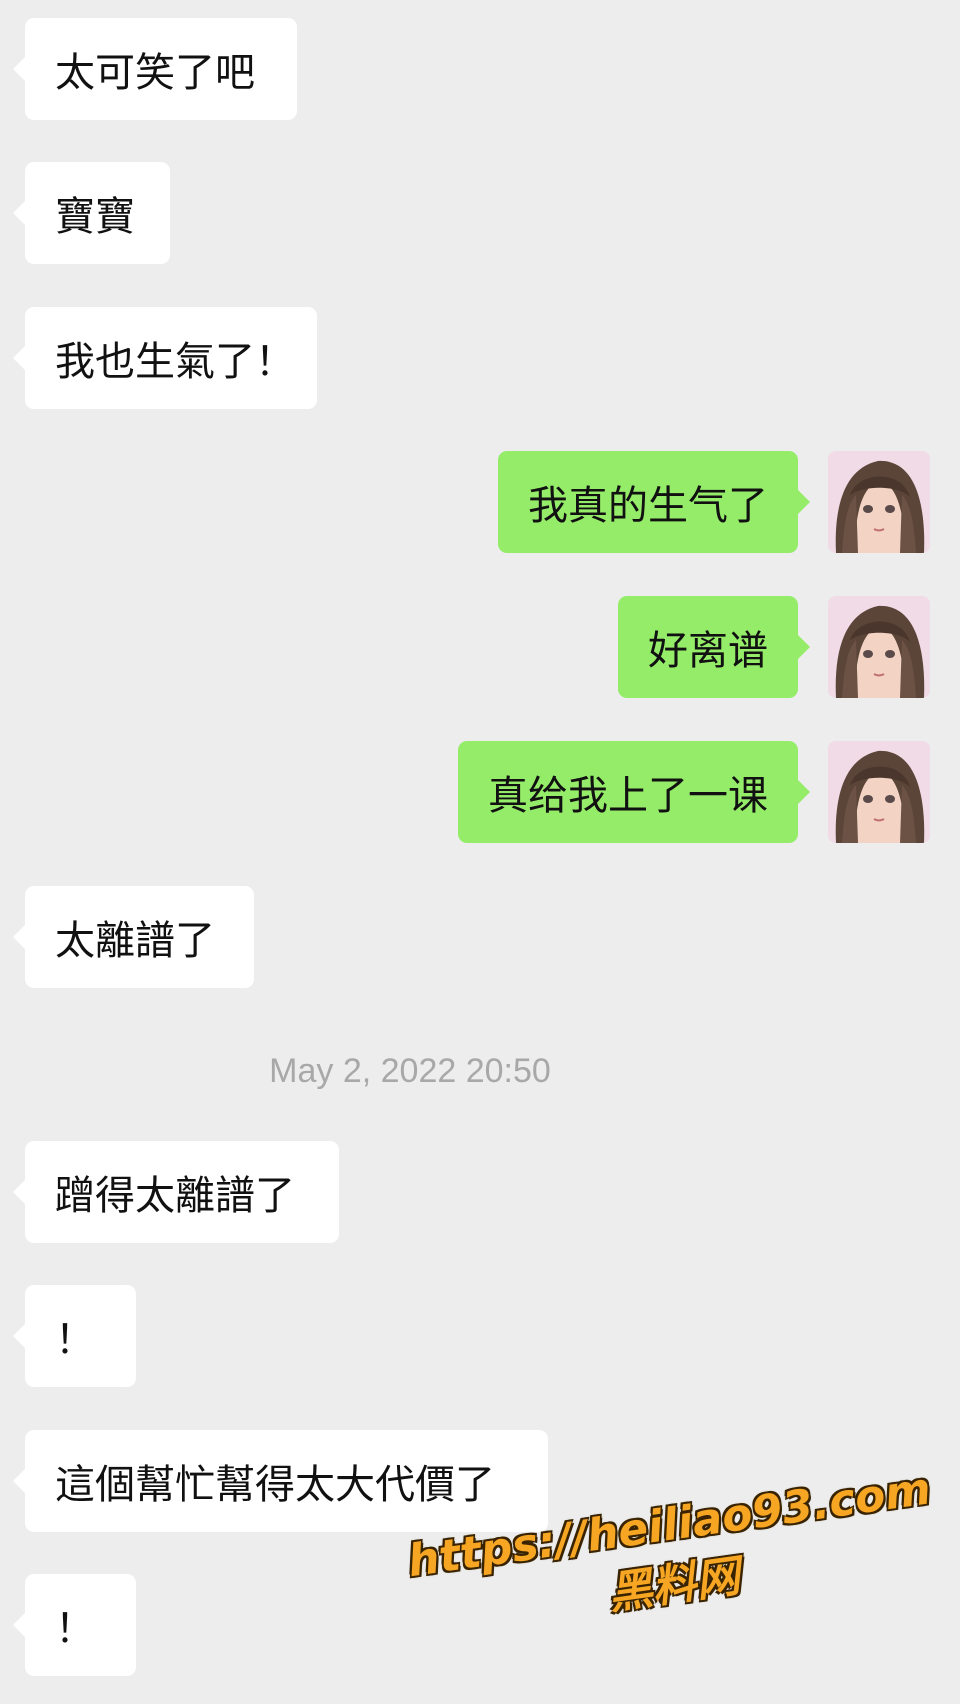 The width and height of the screenshot is (960, 1704). I want to click on message-bubble-incoming: 太可笑了吧, so click(155, 69).